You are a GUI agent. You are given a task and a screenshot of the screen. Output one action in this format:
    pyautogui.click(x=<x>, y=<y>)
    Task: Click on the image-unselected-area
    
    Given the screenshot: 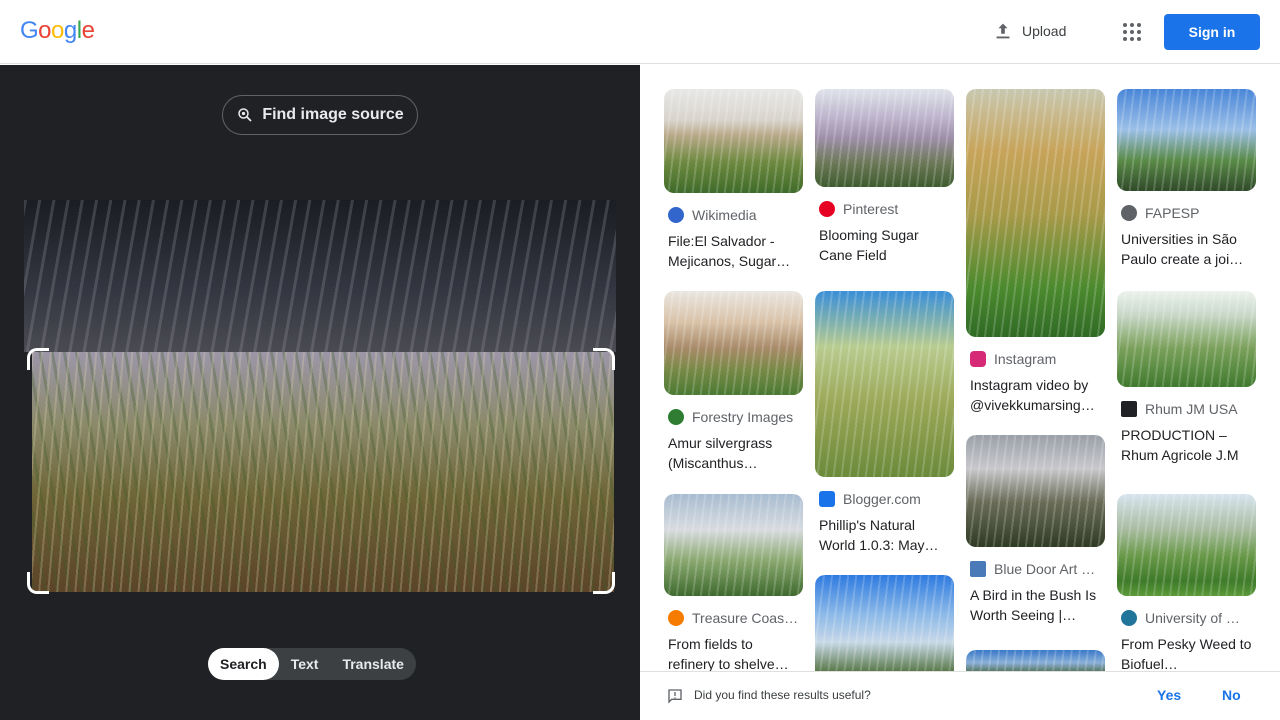 What is the action you would take?
    pyautogui.click(x=320, y=276)
    